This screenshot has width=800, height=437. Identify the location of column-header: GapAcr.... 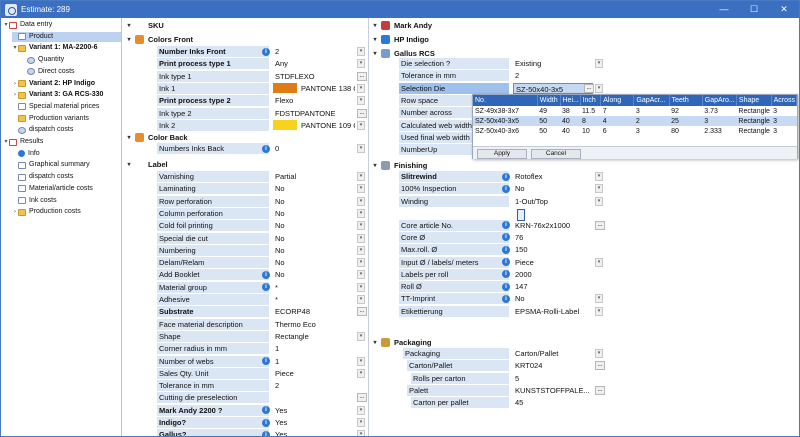
(651, 100).